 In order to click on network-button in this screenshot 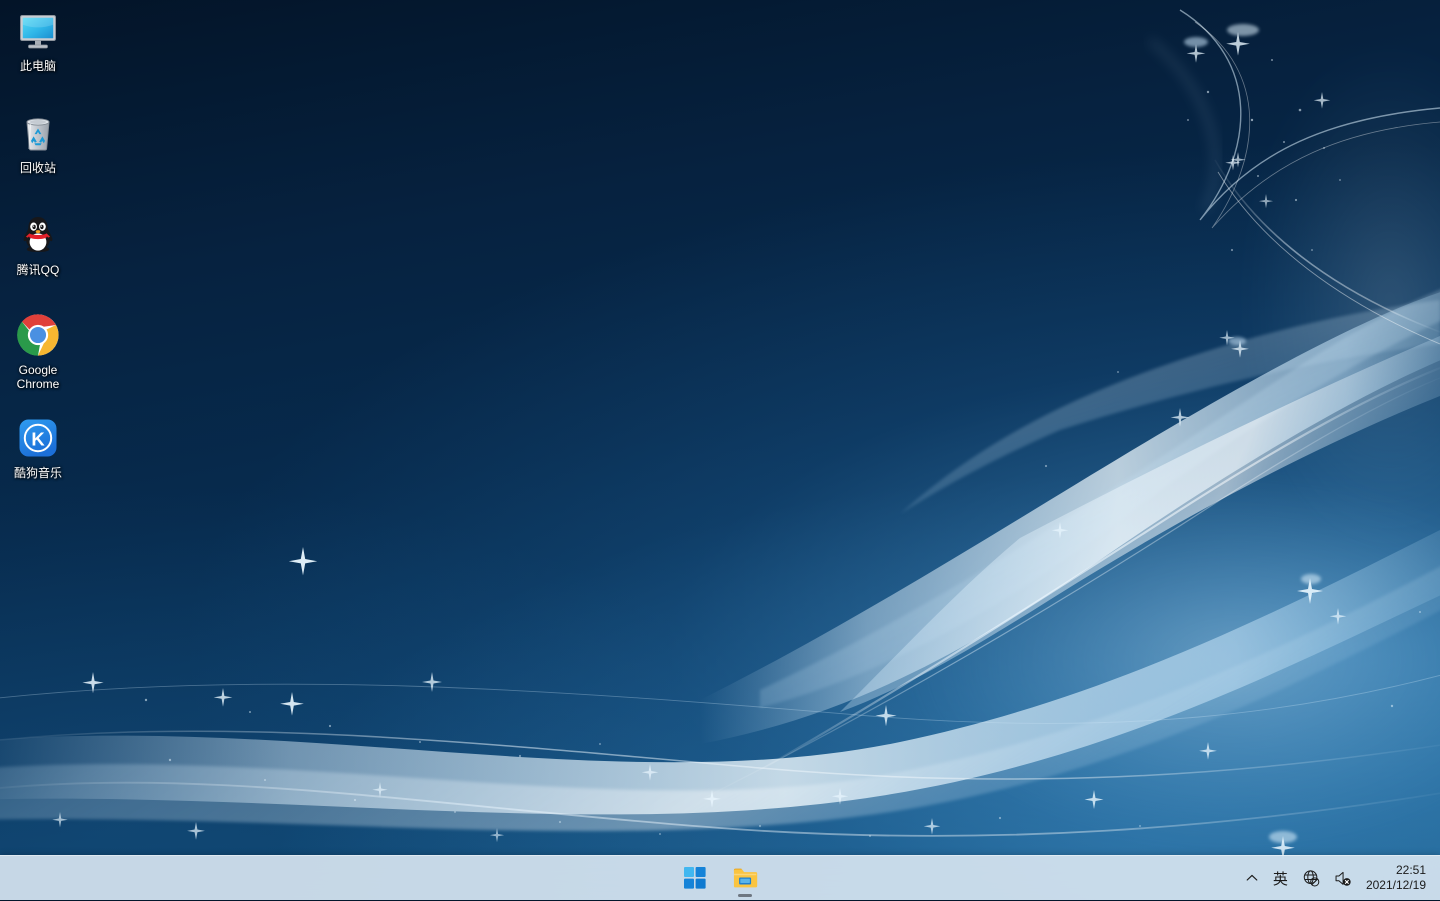, I will do `click(1311, 878)`.